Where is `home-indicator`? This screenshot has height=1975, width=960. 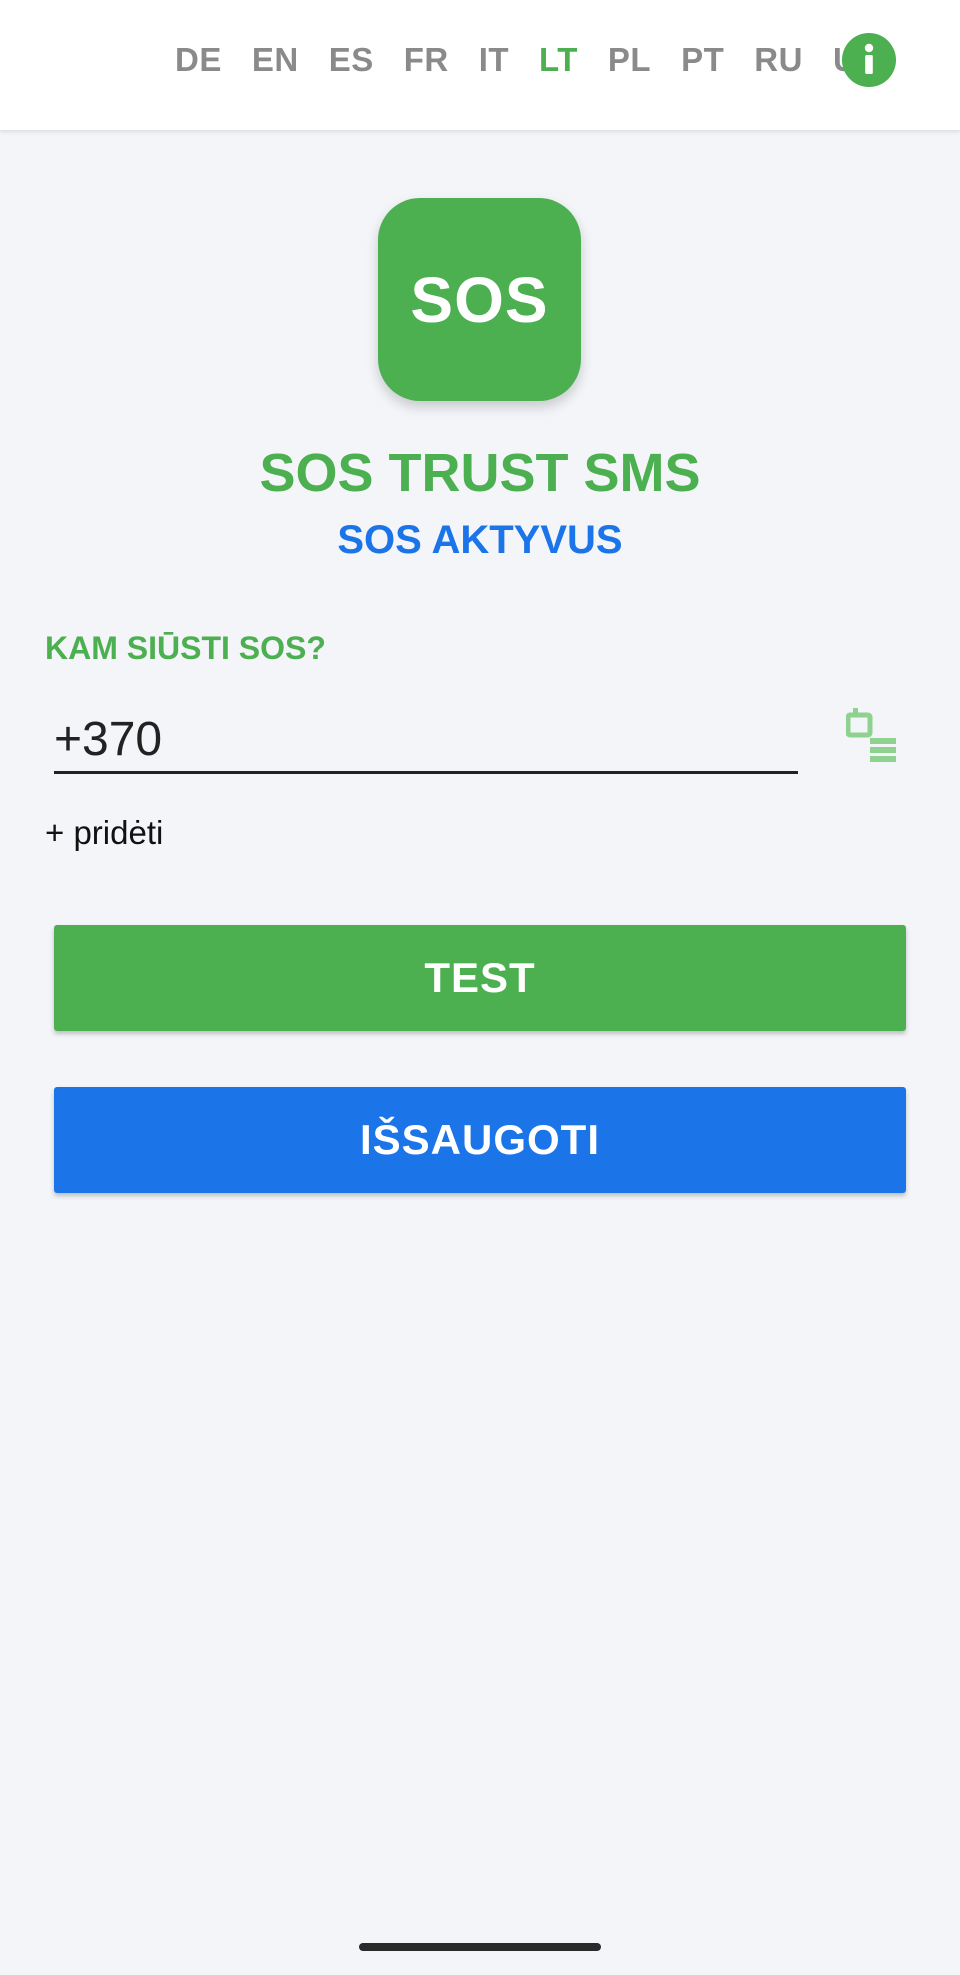
home-indicator is located at coordinates (480, 1947).